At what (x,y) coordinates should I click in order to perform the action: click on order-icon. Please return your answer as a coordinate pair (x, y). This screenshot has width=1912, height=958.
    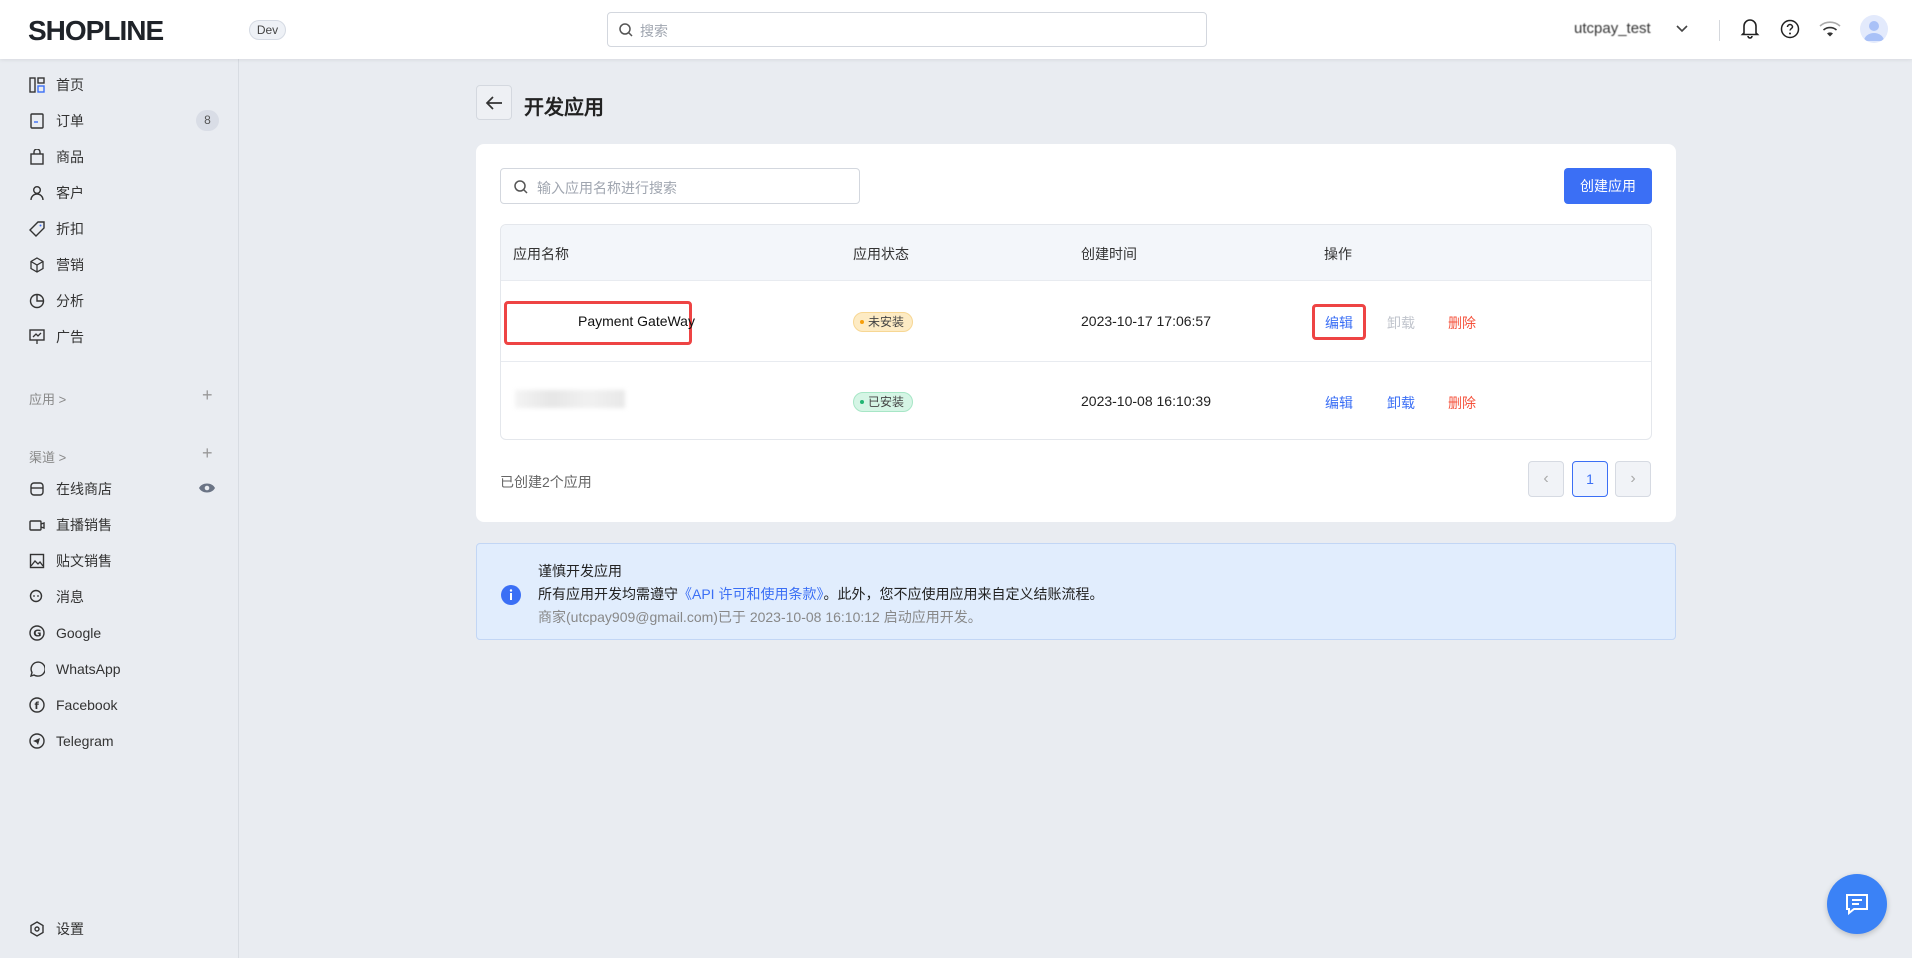
    Looking at the image, I should click on (37, 121).